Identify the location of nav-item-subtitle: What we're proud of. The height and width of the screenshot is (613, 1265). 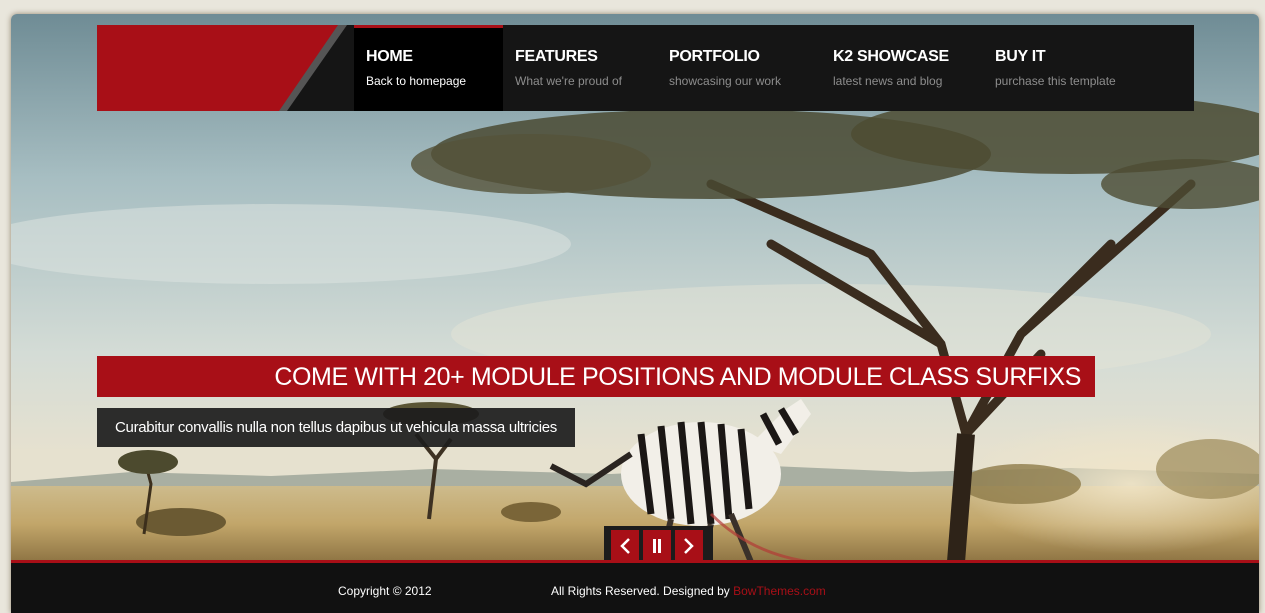
(569, 81).